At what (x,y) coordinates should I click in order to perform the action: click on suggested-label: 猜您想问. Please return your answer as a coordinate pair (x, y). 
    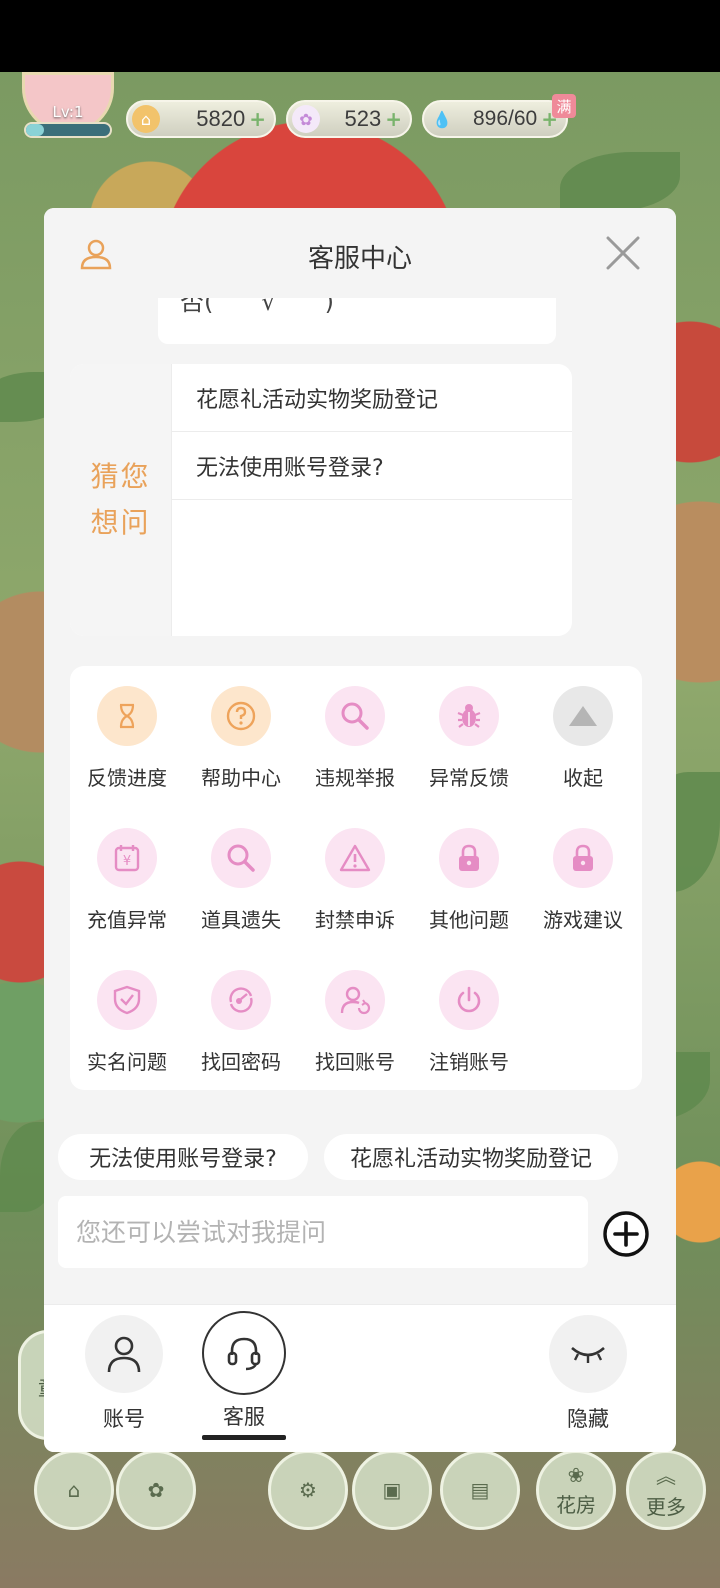
    Looking at the image, I should click on (120, 499).